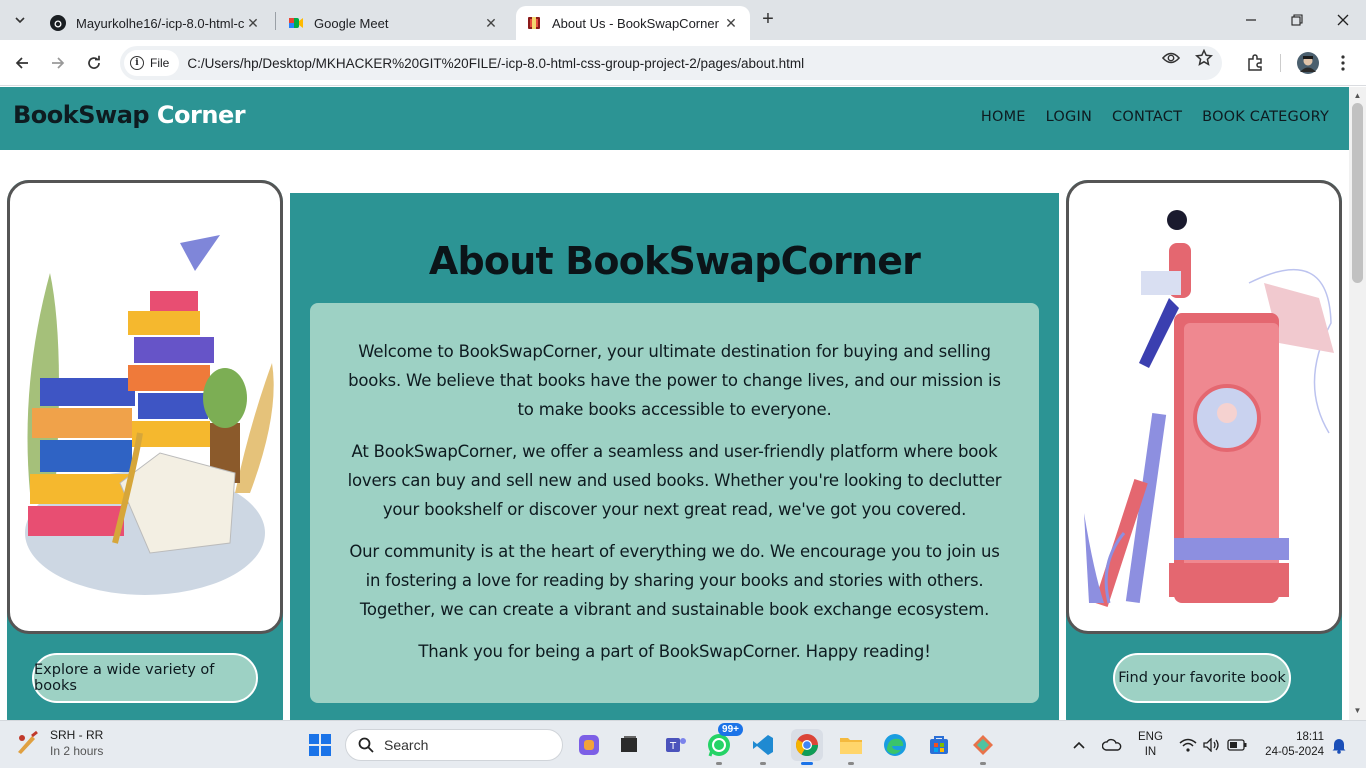  What do you see at coordinates (394, 23) in the screenshot?
I see `tab-google-meet: Google Meet ✕` at bounding box center [394, 23].